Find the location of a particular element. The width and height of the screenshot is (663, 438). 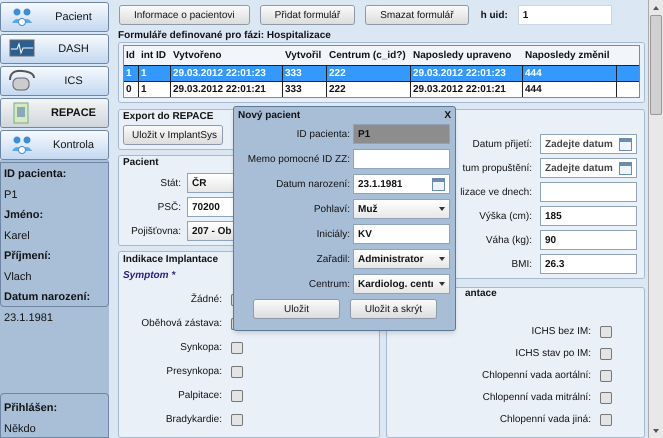

column-header: int ID is located at coordinates (155, 55).